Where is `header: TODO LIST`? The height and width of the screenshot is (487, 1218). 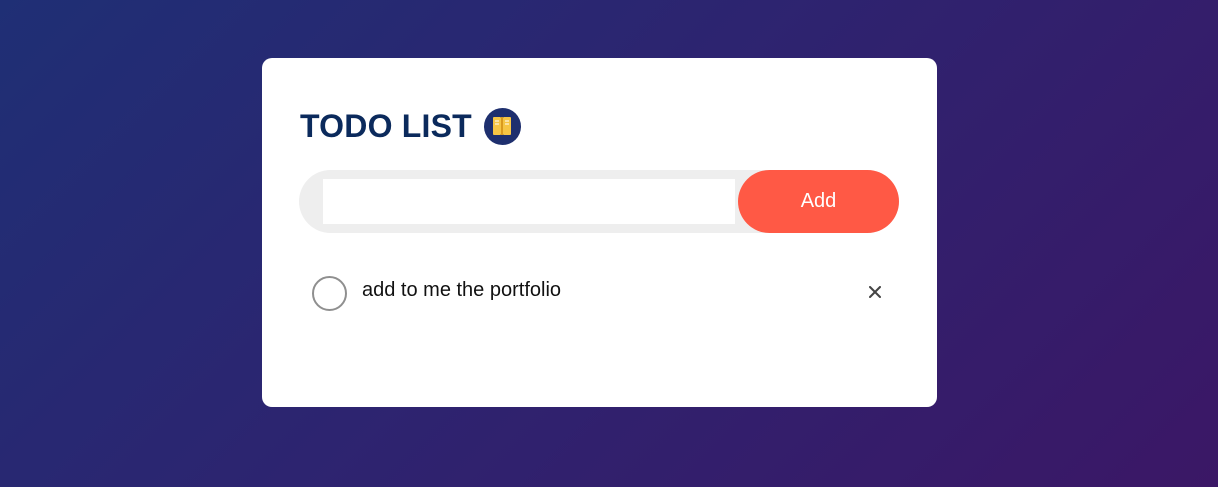 header: TODO LIST is located at coordinates (410, 126).